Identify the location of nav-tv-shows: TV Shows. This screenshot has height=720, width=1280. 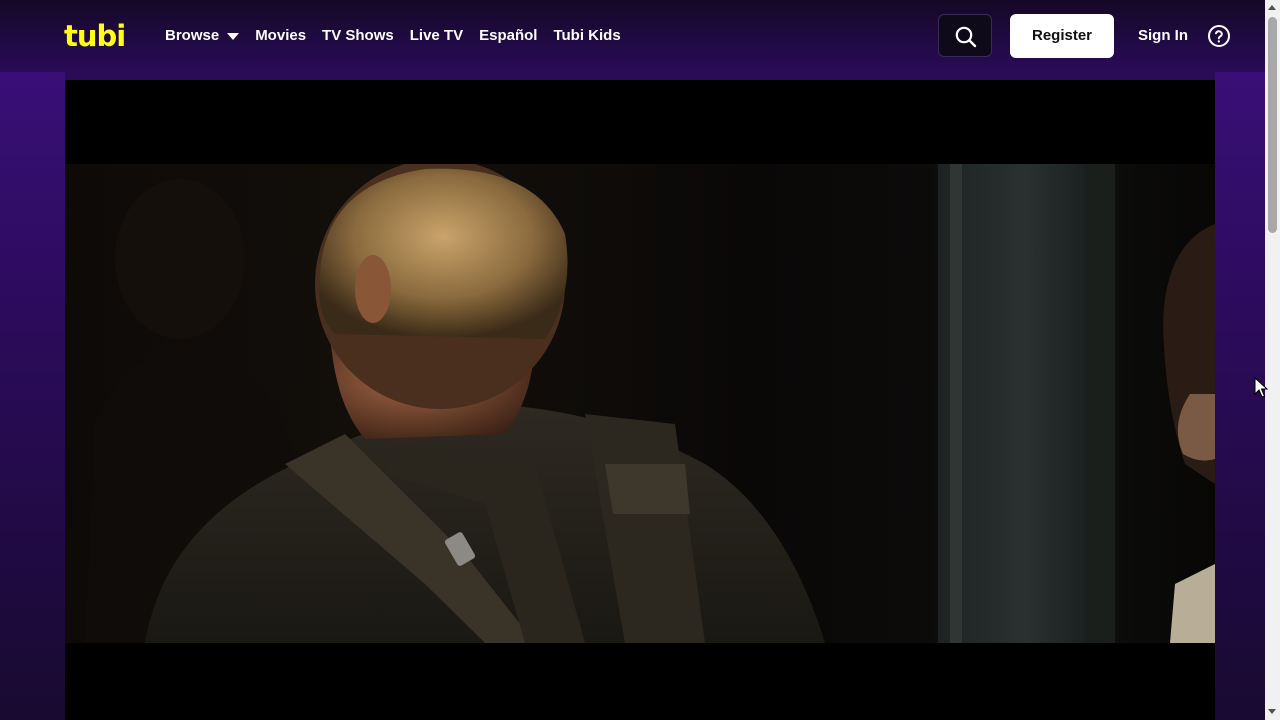
(358, 36).